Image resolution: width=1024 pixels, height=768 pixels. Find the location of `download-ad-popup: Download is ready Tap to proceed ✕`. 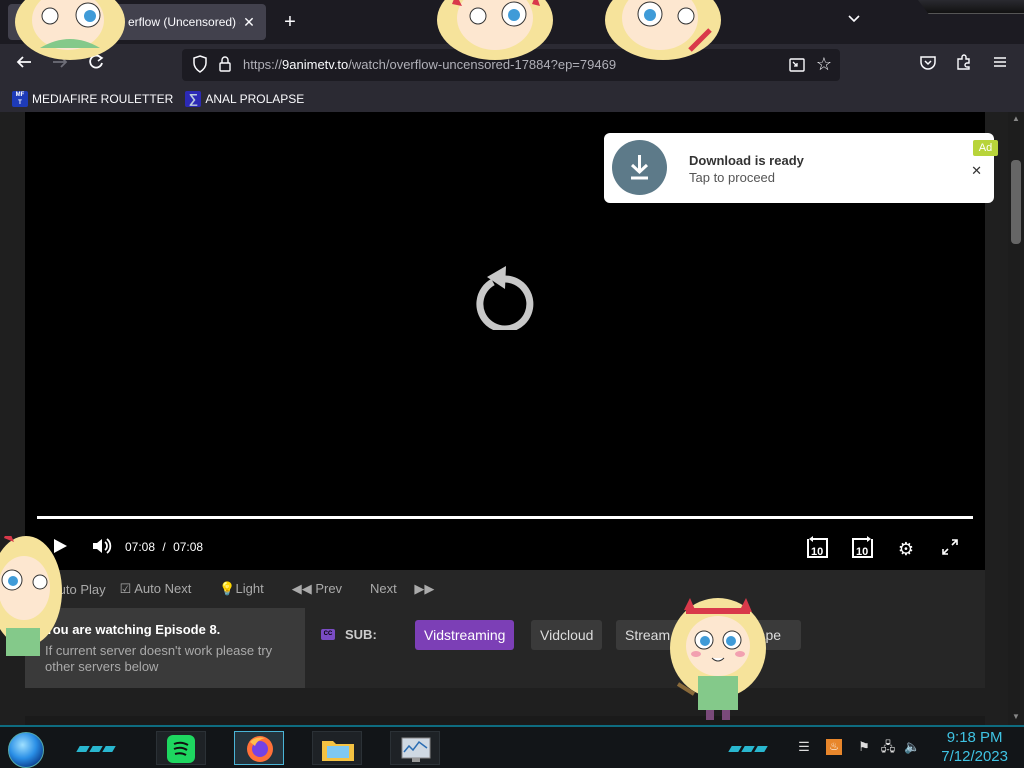

download-ad-popup: Download is ready Tap to proceed ✕ is located at coordinates (799, 168).